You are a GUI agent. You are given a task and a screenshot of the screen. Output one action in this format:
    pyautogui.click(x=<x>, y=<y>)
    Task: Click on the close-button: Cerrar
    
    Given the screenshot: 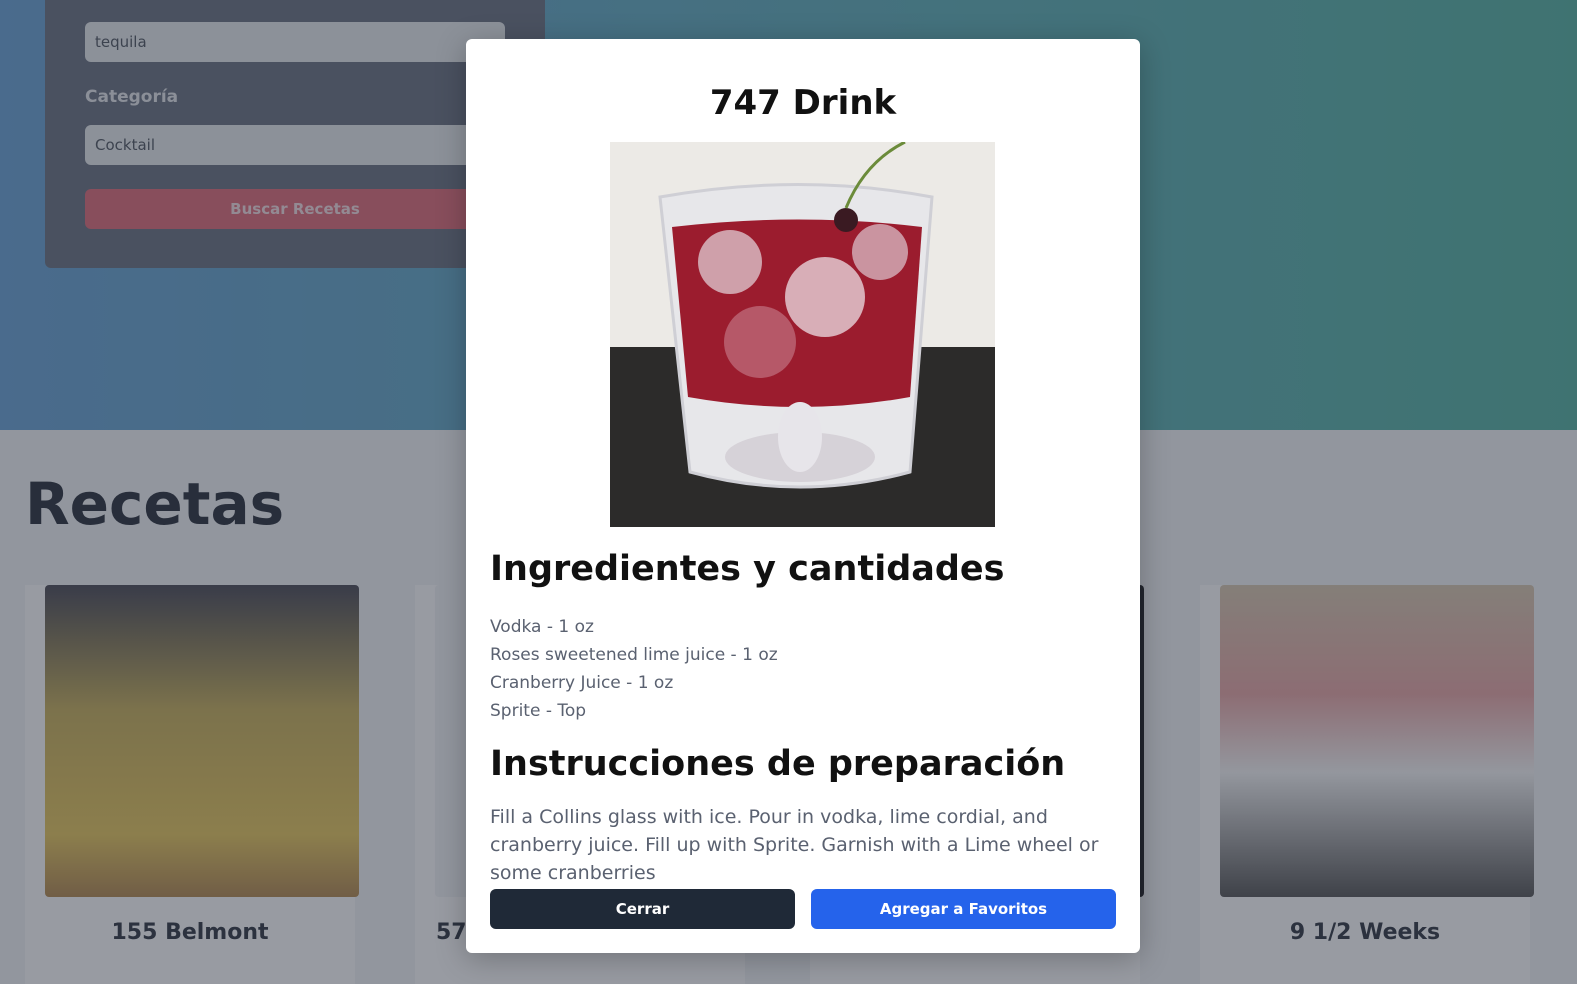 What is the action you would take?
    pyautogui.click(x=642, y=909)
    